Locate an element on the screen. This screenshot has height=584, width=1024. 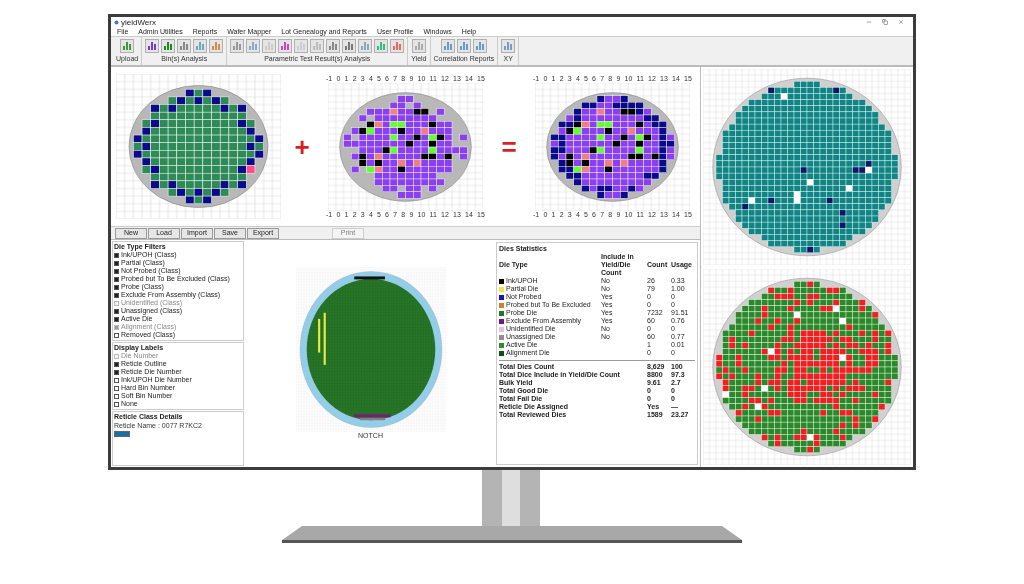
window-title: yieldWerx is located at coordinates (138, 22).